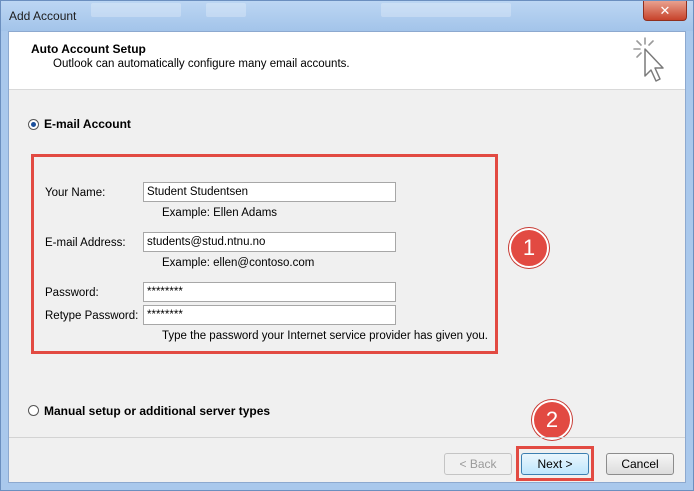  I want to click on next-button: Next >, so click(555, 464).